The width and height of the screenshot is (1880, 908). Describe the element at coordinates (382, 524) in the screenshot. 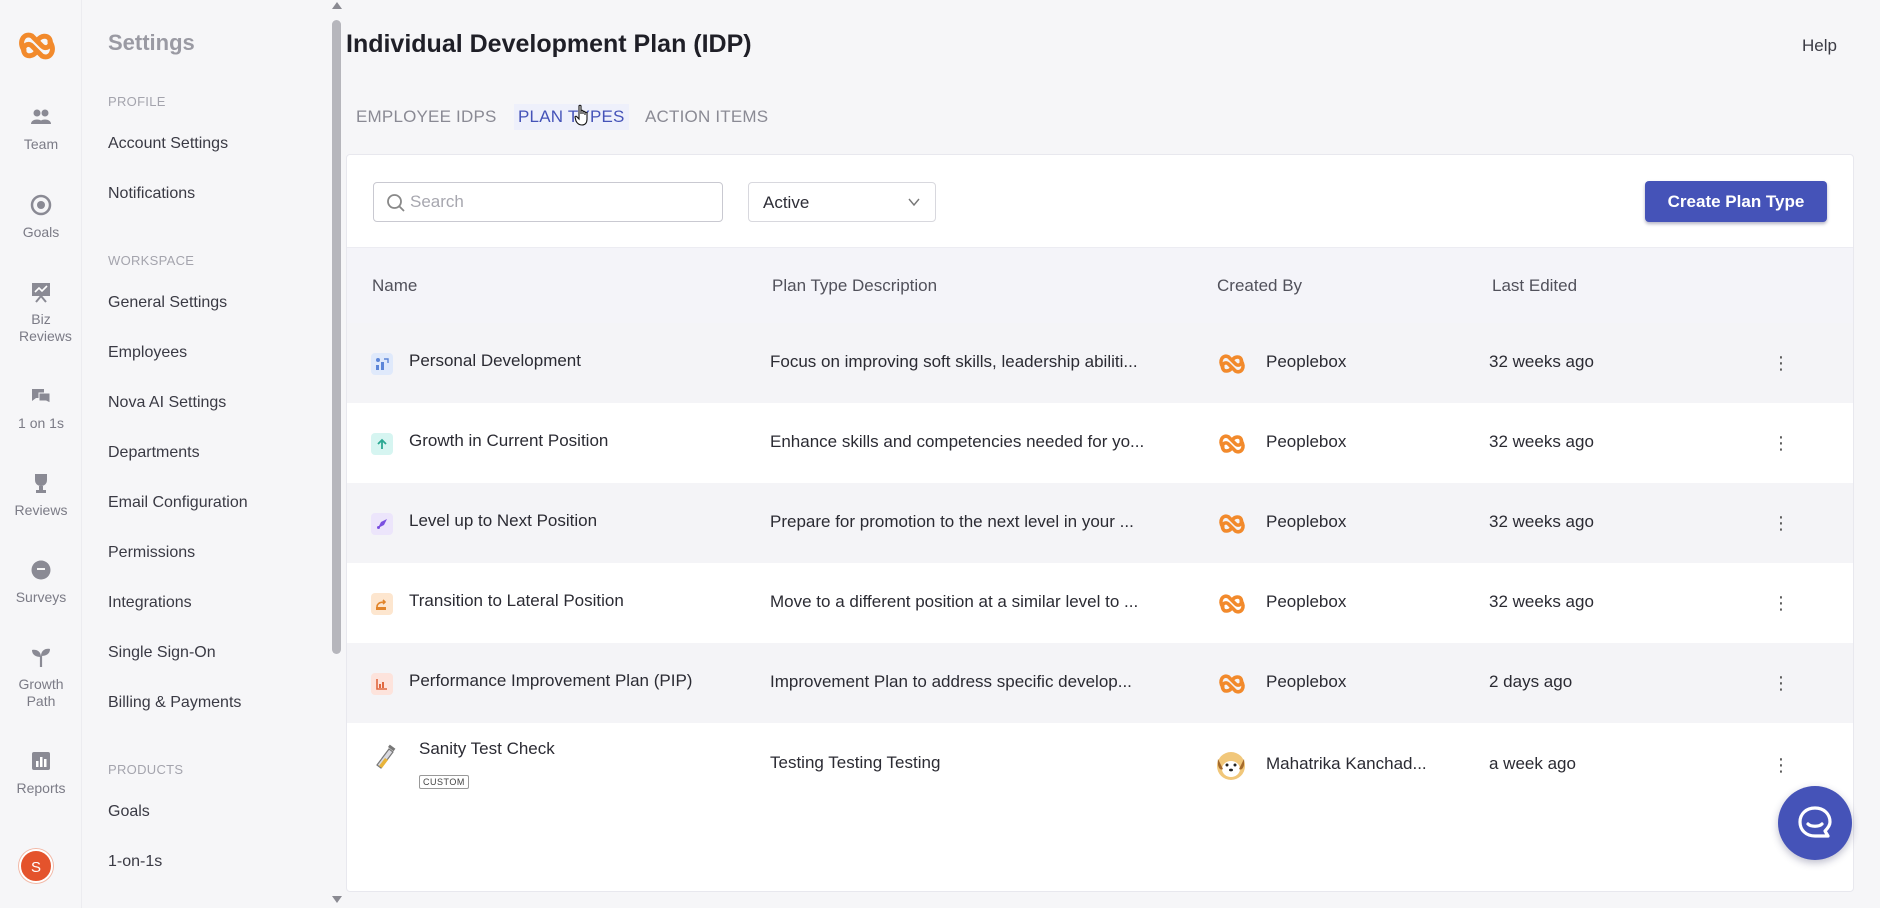

I see `rocket-icon` at that location.